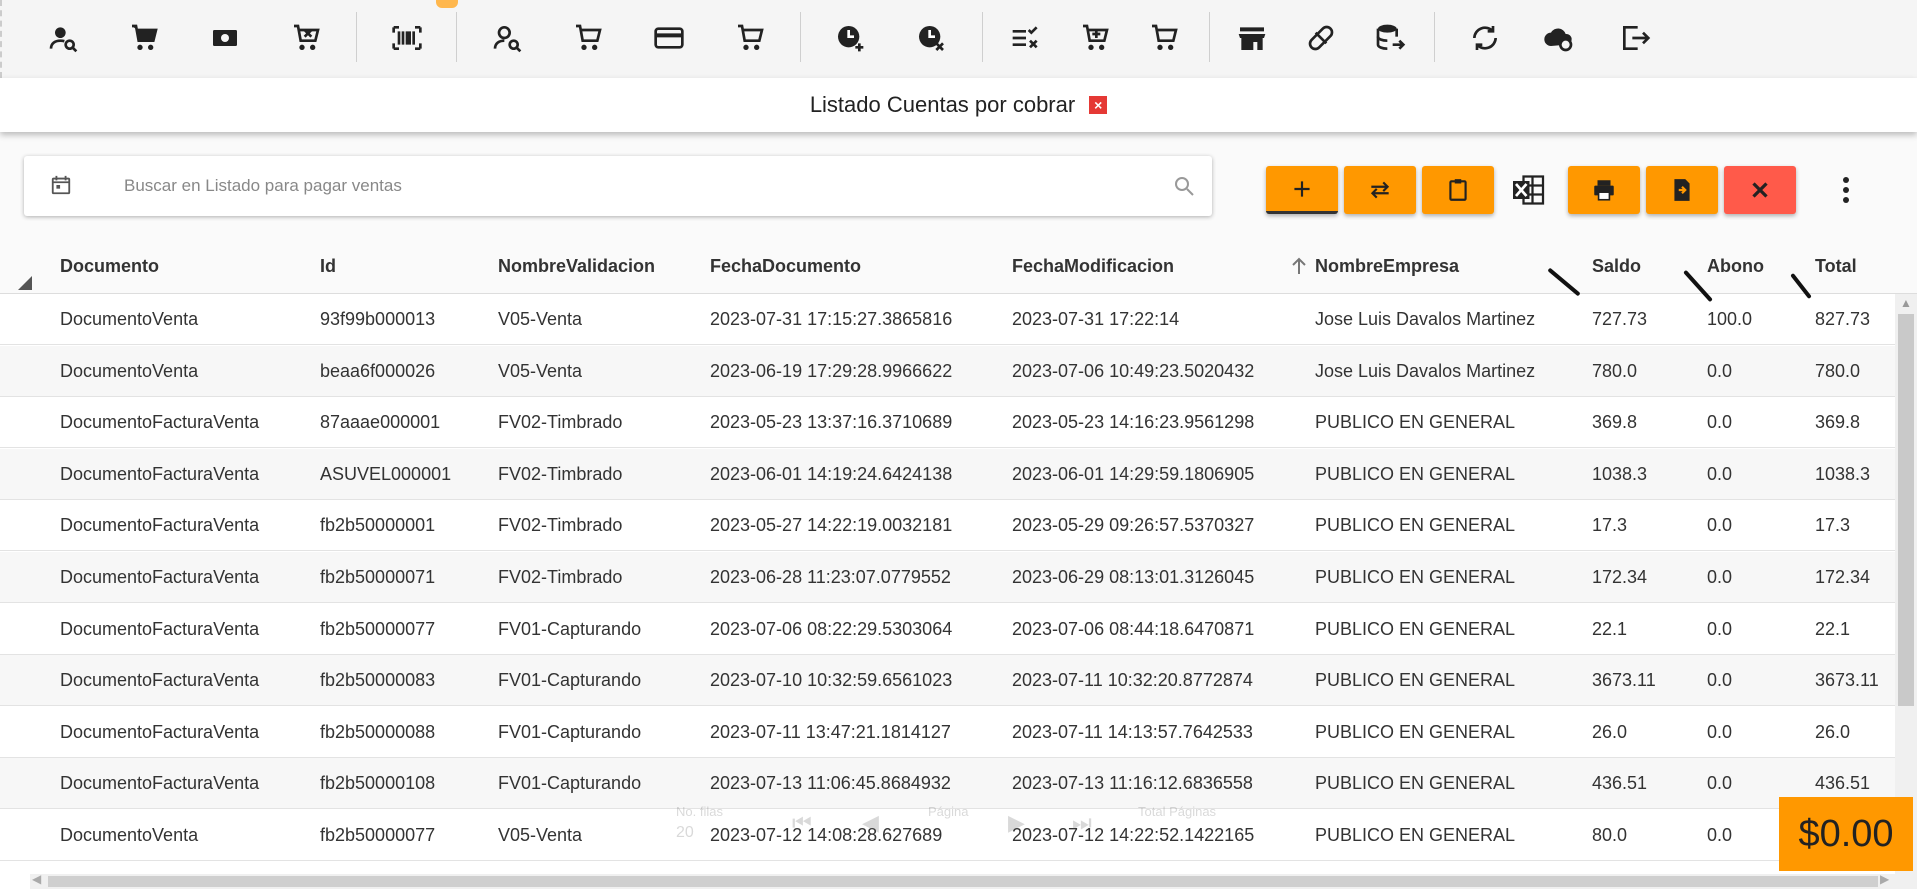 This screenshot has width=1917, height=889. What do you see at coordinates (802, 823) in the screenshot?
I see `first-page-icon: ⏮` at bounding box center [802, 823].